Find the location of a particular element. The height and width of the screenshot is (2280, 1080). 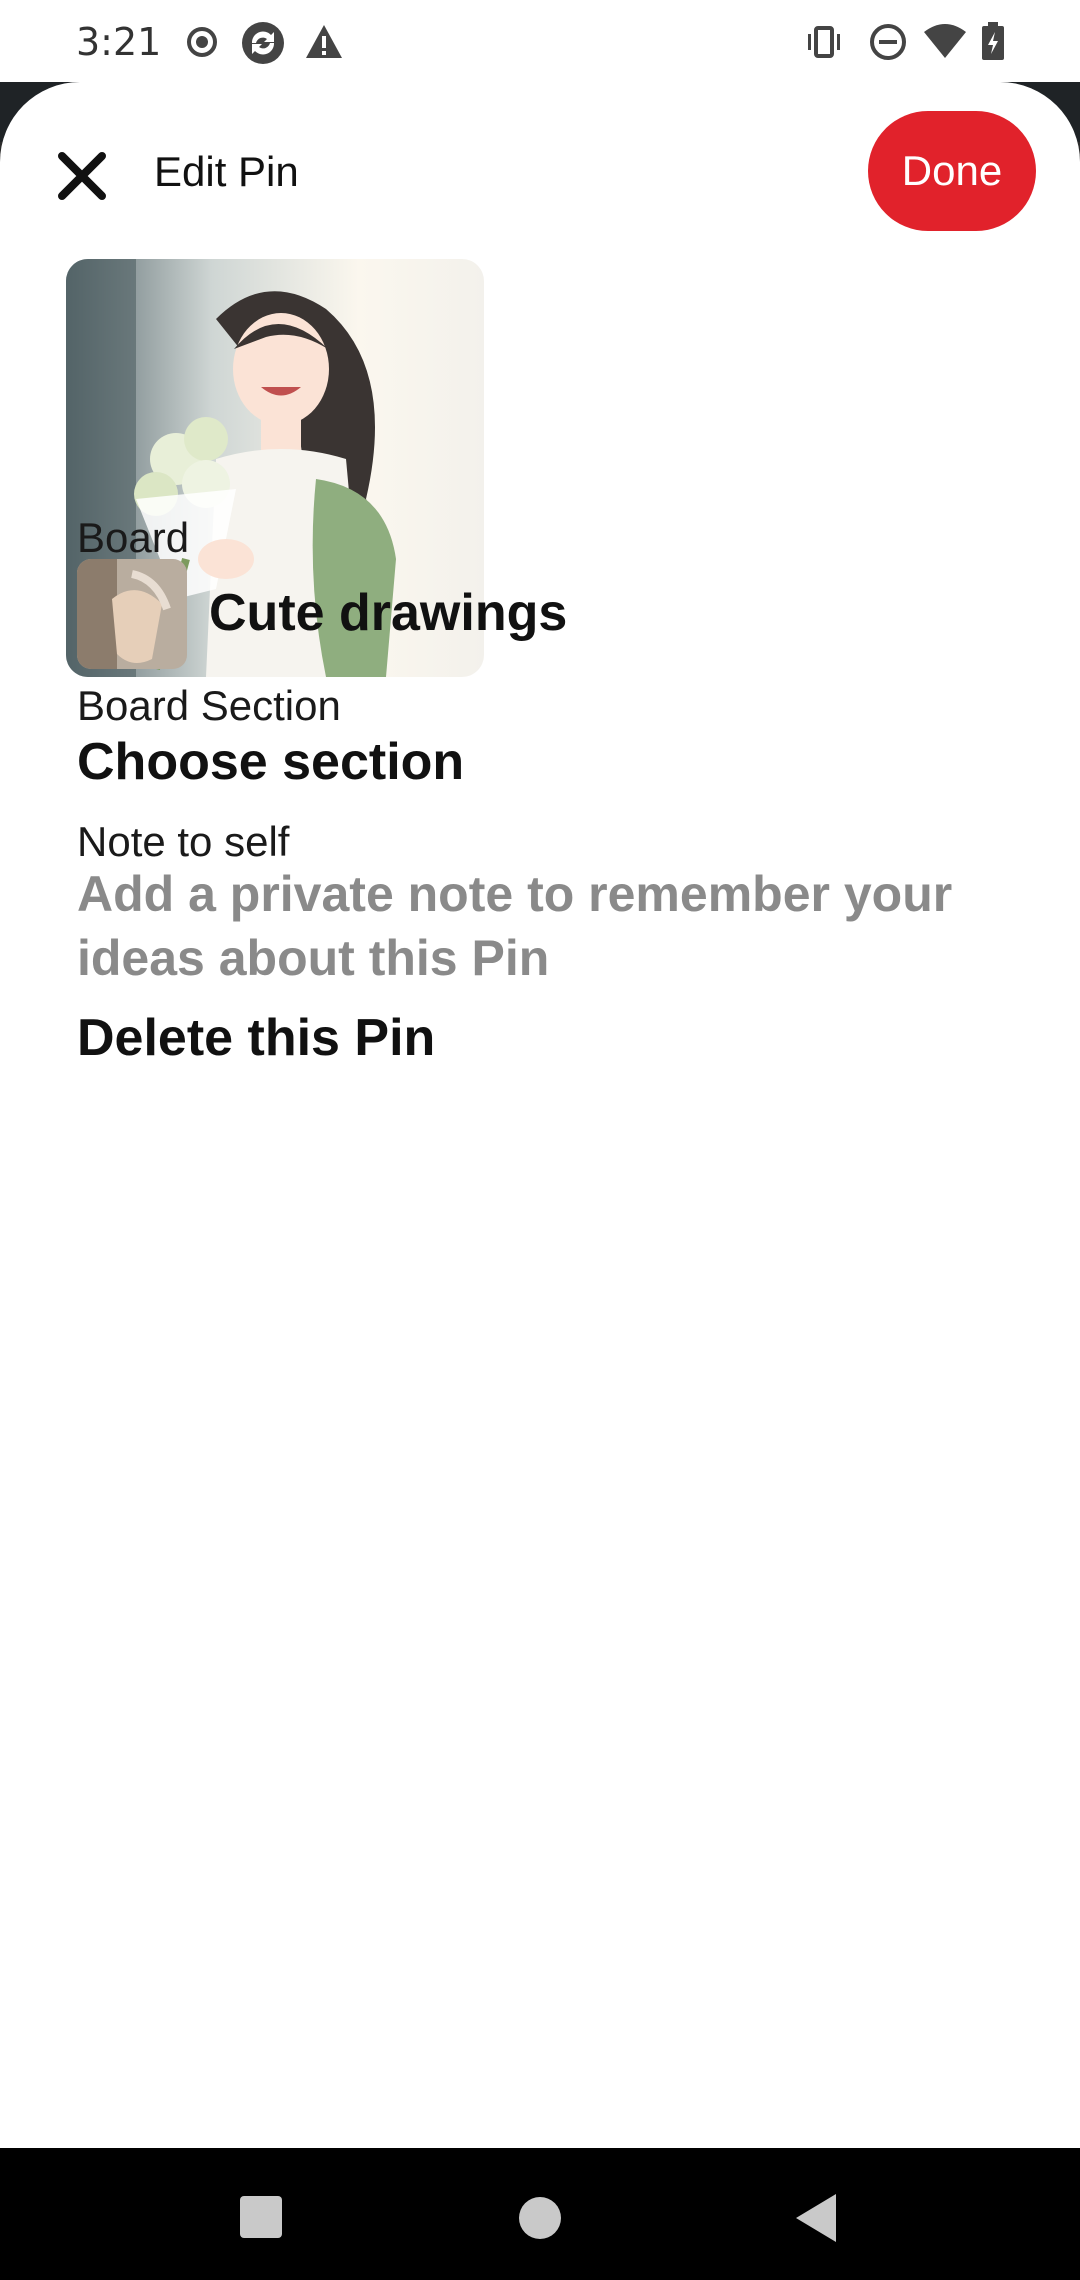

board-section-label: Board Section is located at coordinates (209, 705).